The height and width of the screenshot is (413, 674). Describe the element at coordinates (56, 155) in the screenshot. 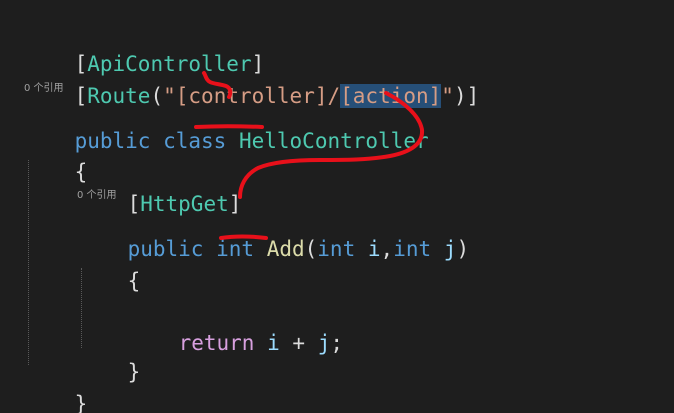

I see `code-line-class-open-brace: {` at that location.